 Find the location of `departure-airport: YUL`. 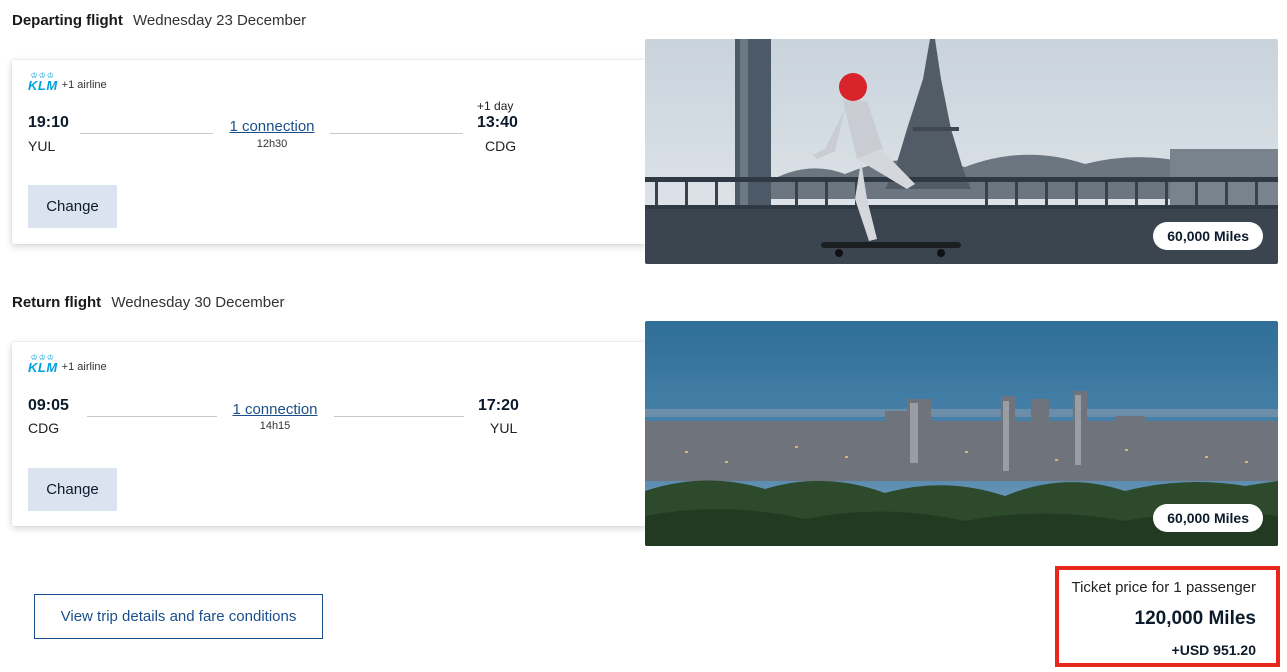

departure-airport: YUL is located at coordinates (42, 146).